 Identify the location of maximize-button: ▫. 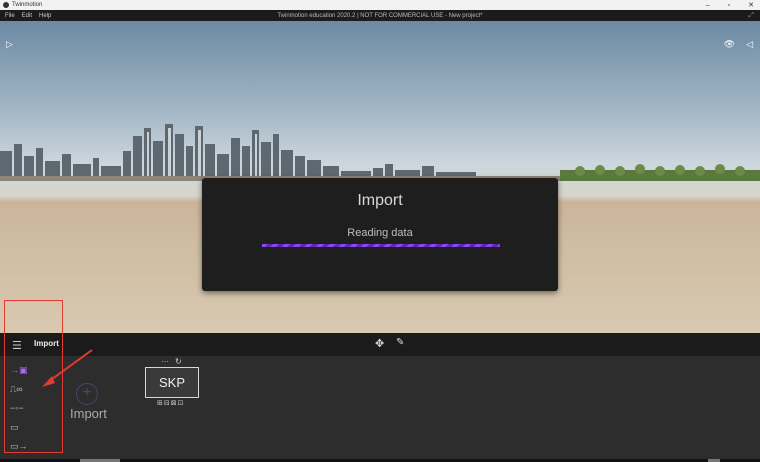
(729, 5).